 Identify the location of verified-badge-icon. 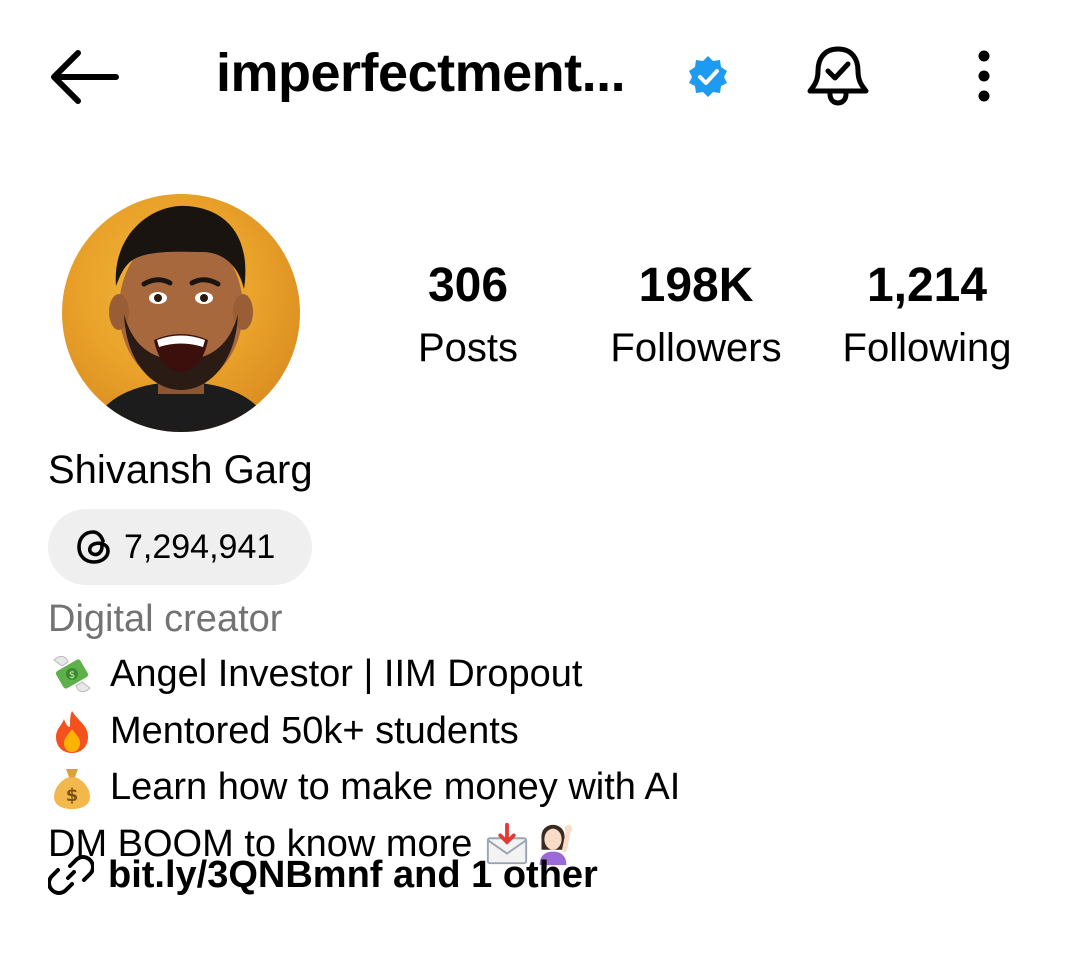
(708, 76).